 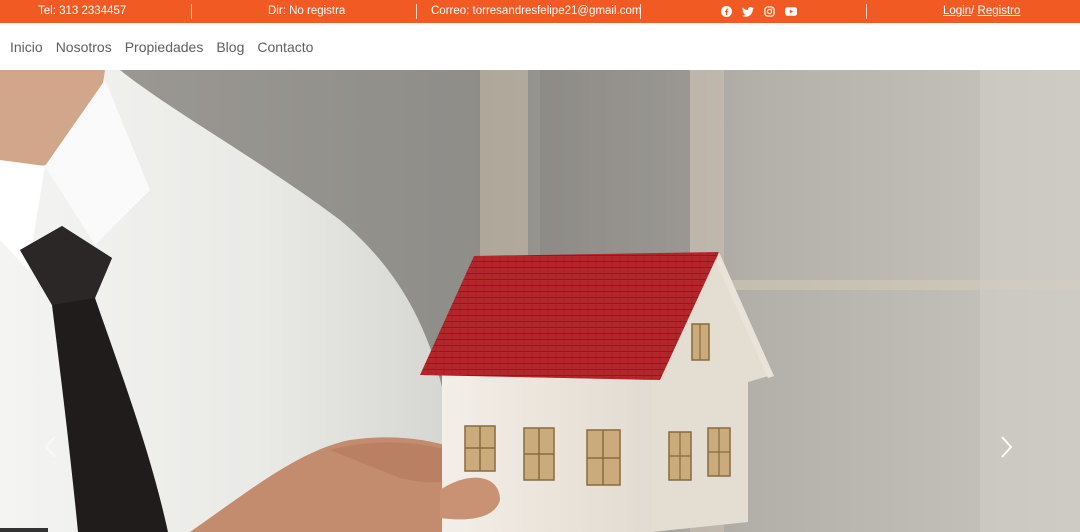 I want to click on carousel-prev-button, so click(x=51, y=447).